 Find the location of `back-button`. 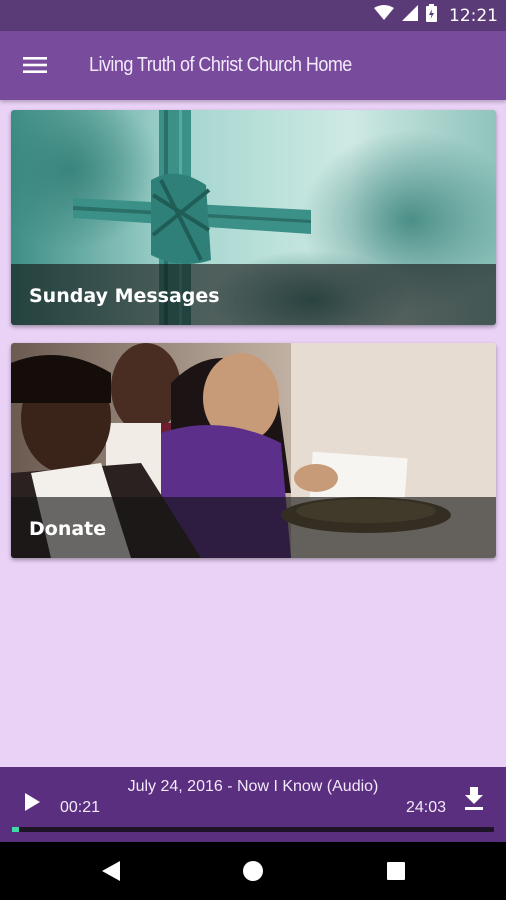

back-button is located at coordinates (111, 871).